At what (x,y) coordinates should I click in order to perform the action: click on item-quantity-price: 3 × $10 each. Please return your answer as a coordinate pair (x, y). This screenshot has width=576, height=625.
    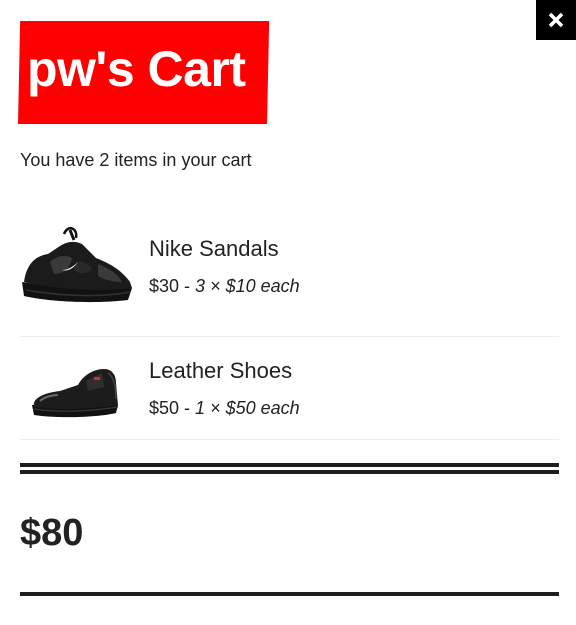
    Looking at the image, I should click on (247, 286).